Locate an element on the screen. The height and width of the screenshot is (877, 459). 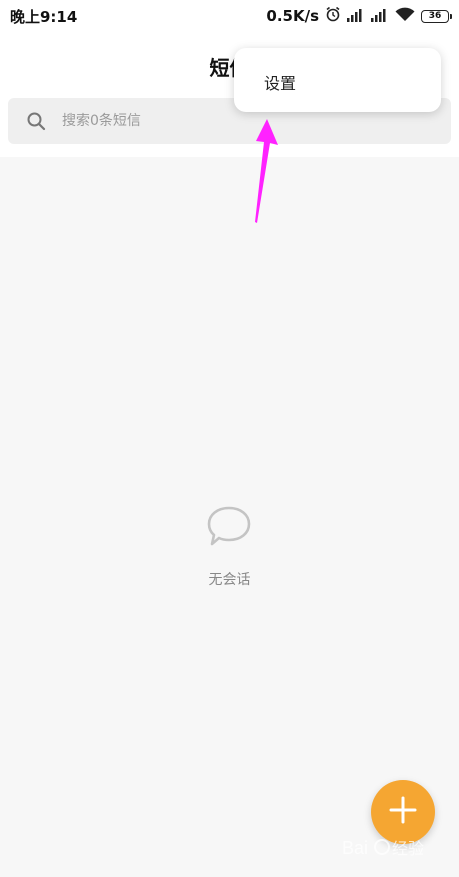
search-input is located at coordinates (232, 121).